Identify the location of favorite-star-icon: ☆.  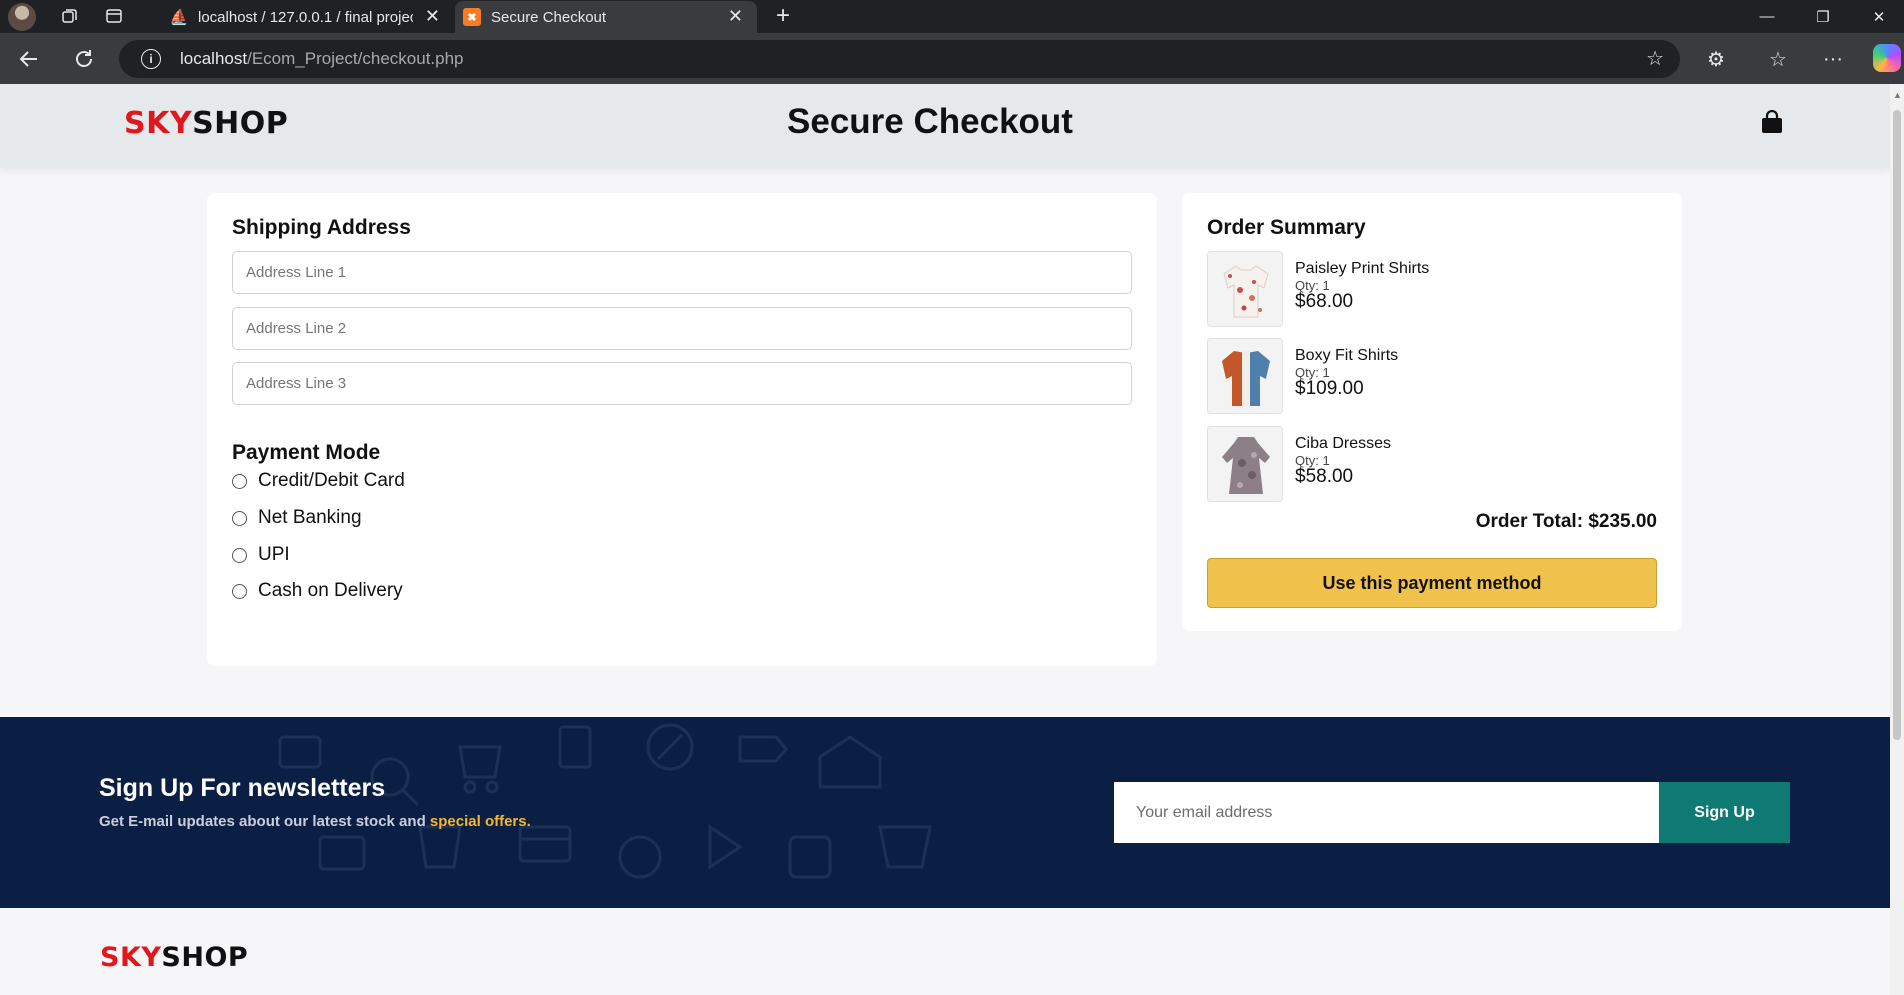
(1655, 58).